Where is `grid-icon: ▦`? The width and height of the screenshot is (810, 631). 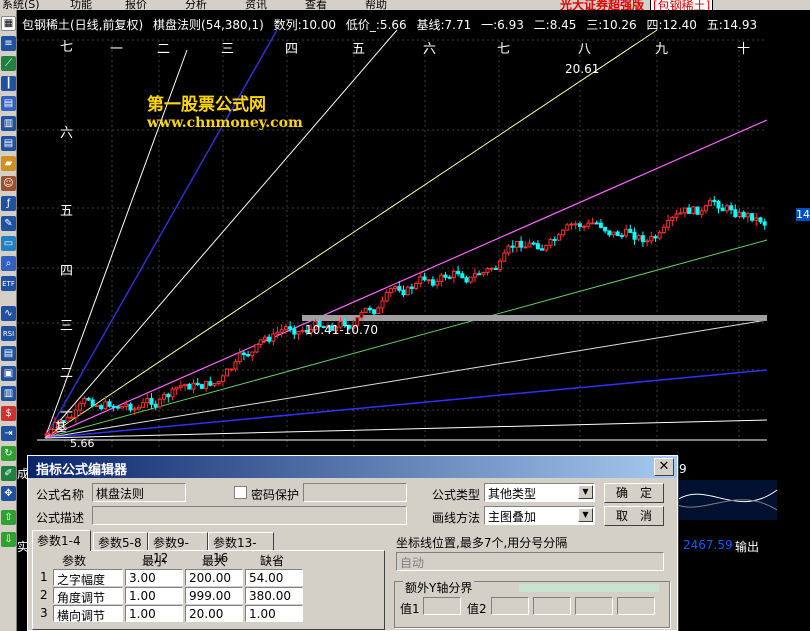 grid-icon: ▦ is located at coordinates (8, 23).